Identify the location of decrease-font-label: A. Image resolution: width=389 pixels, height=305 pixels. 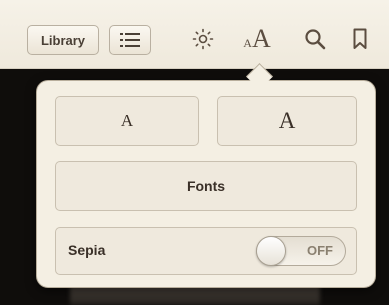
(127, 120).